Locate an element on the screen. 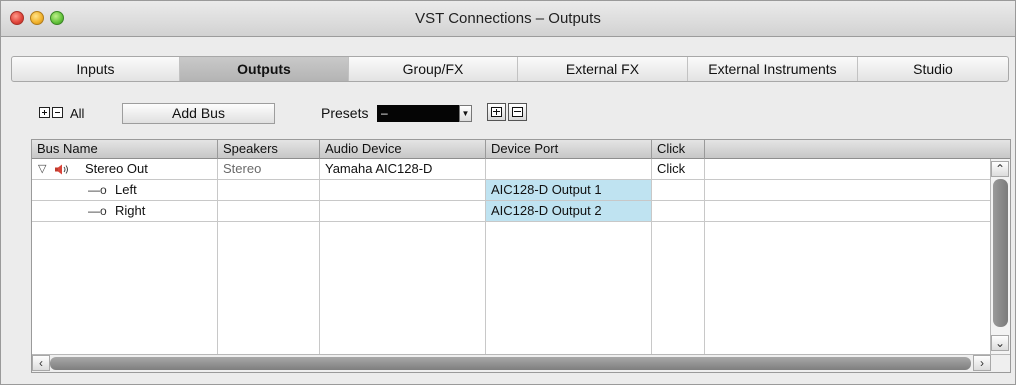  device-port-value: AIC128-D Output 2 is located at coordinates (568, 211).